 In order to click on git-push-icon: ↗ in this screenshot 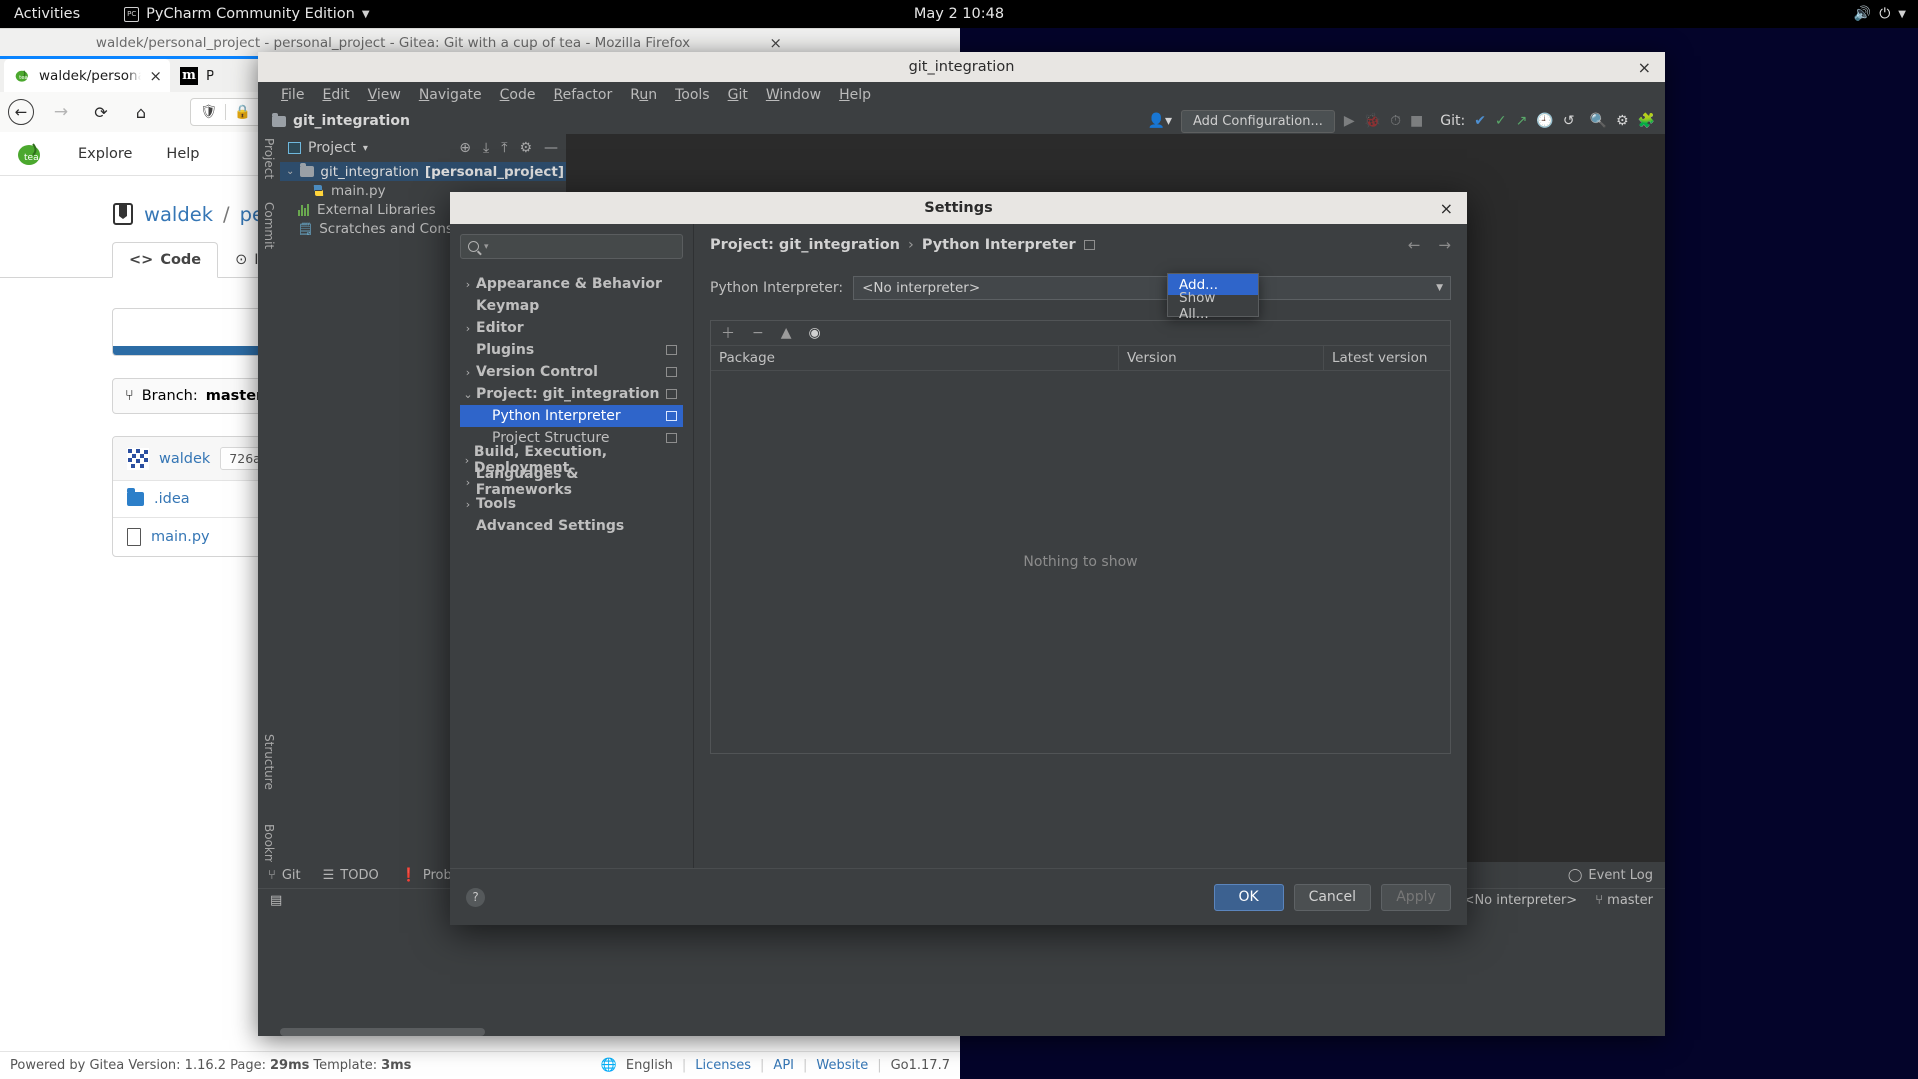, I will do `click(1522, 121)`.